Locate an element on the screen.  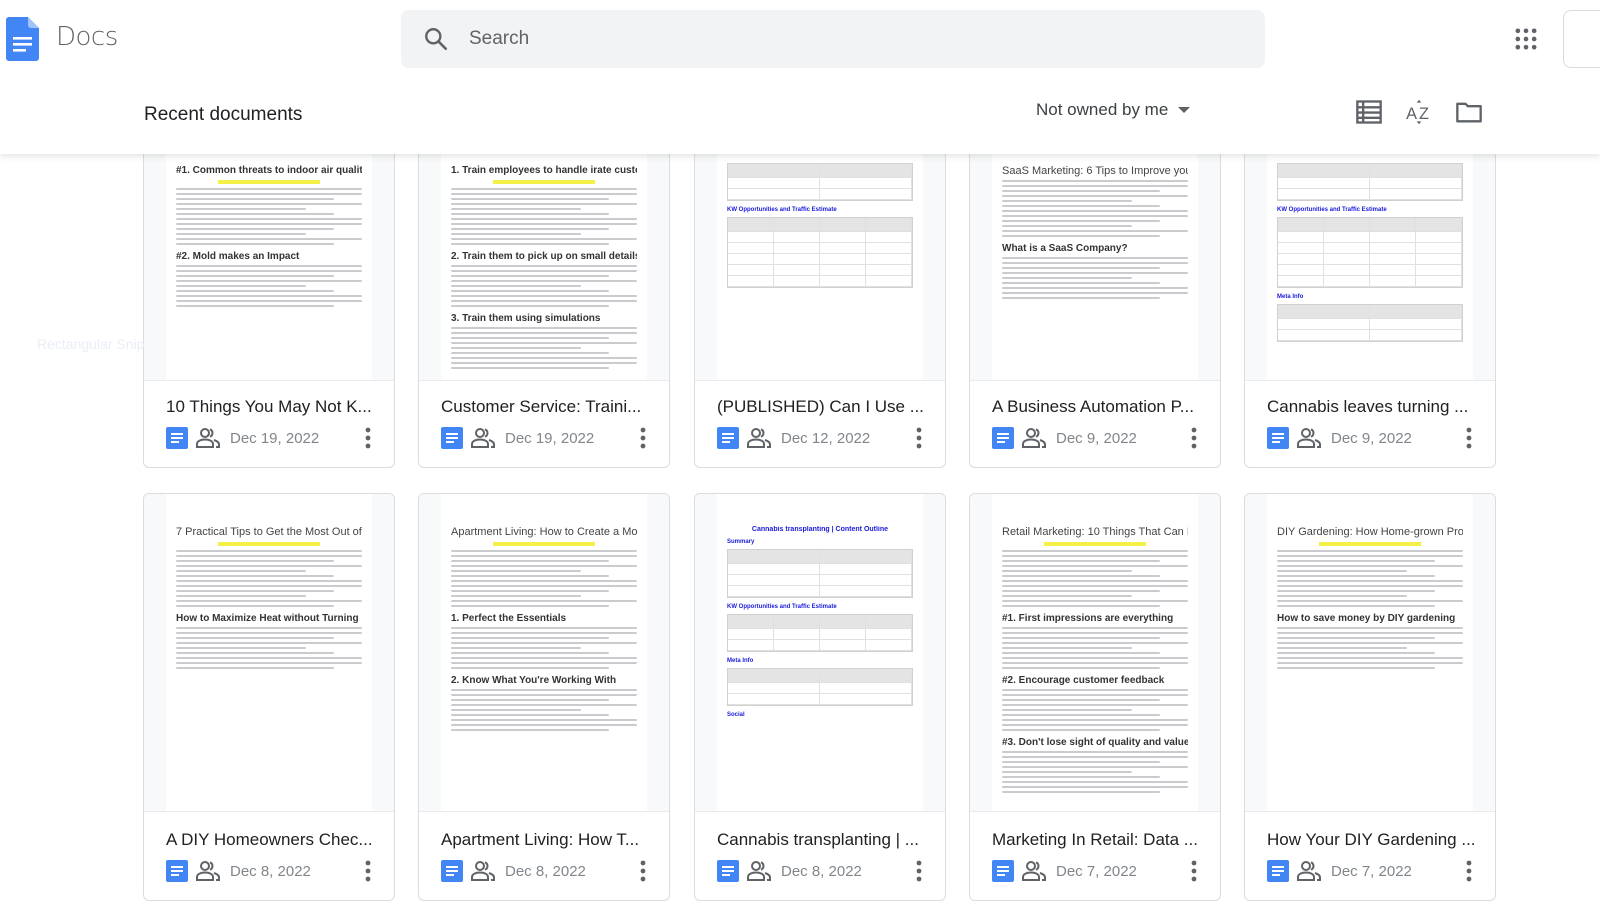
document-date: Dec 8, 2022 is located at coordinates (545, 871).